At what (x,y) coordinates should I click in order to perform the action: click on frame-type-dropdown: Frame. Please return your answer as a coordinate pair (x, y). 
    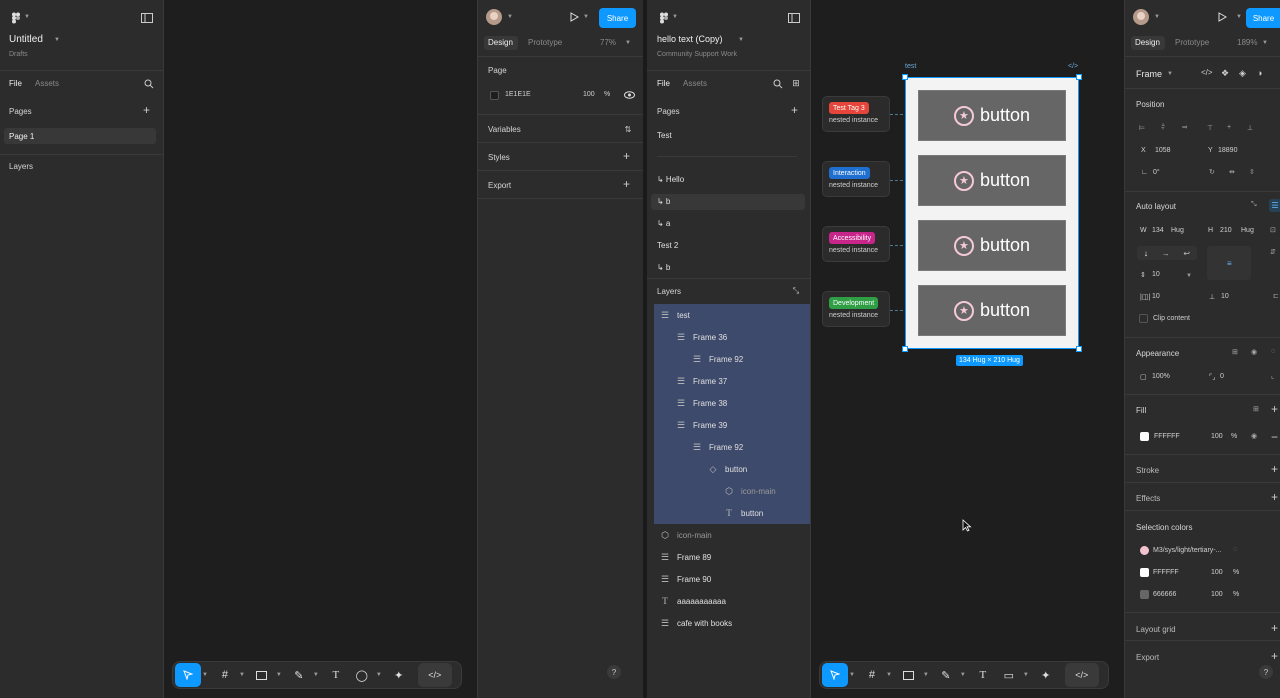
    Looking at the image, I should click on (1149, 74).